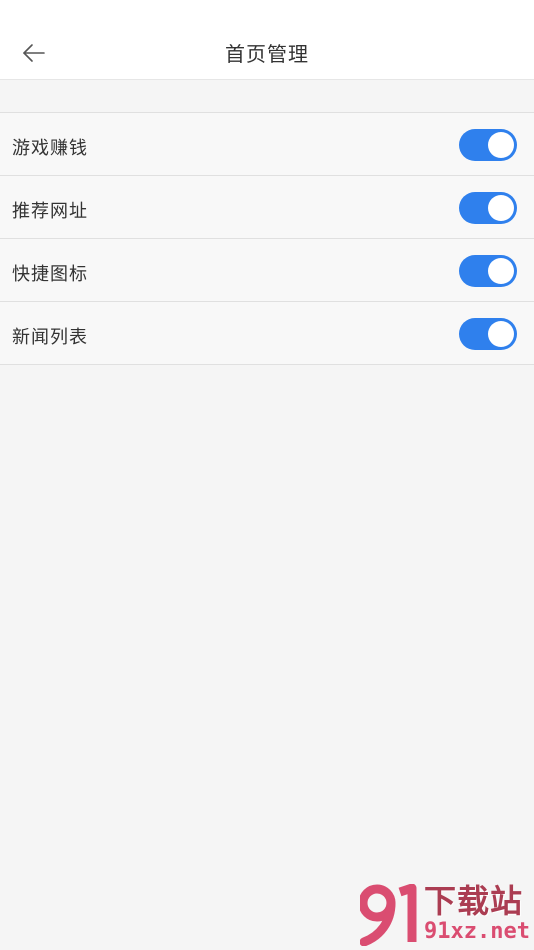 This screenshot has width=534, height=950. What do you see at coordinates (474, 901) in the screenshot?
I see `watermark-site-name: 下载站` at bounding box center [474, 901].